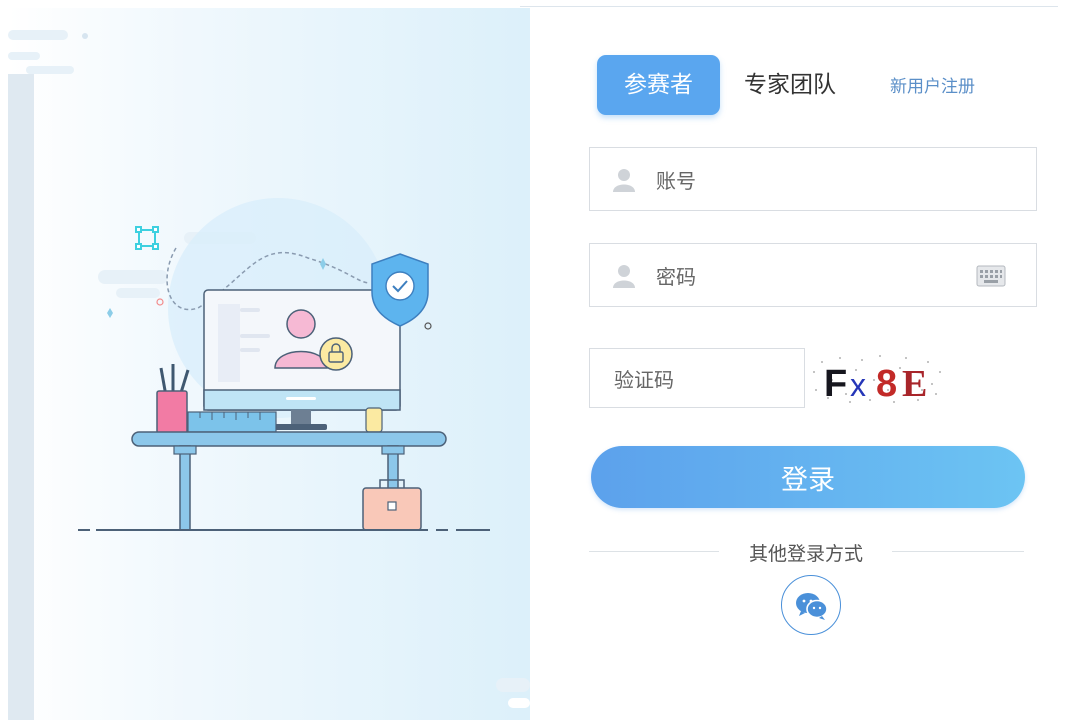 The width and height of the screenshot is (1080, 726). I want to click on tab-participant: 参赛者, so click(658, 85).